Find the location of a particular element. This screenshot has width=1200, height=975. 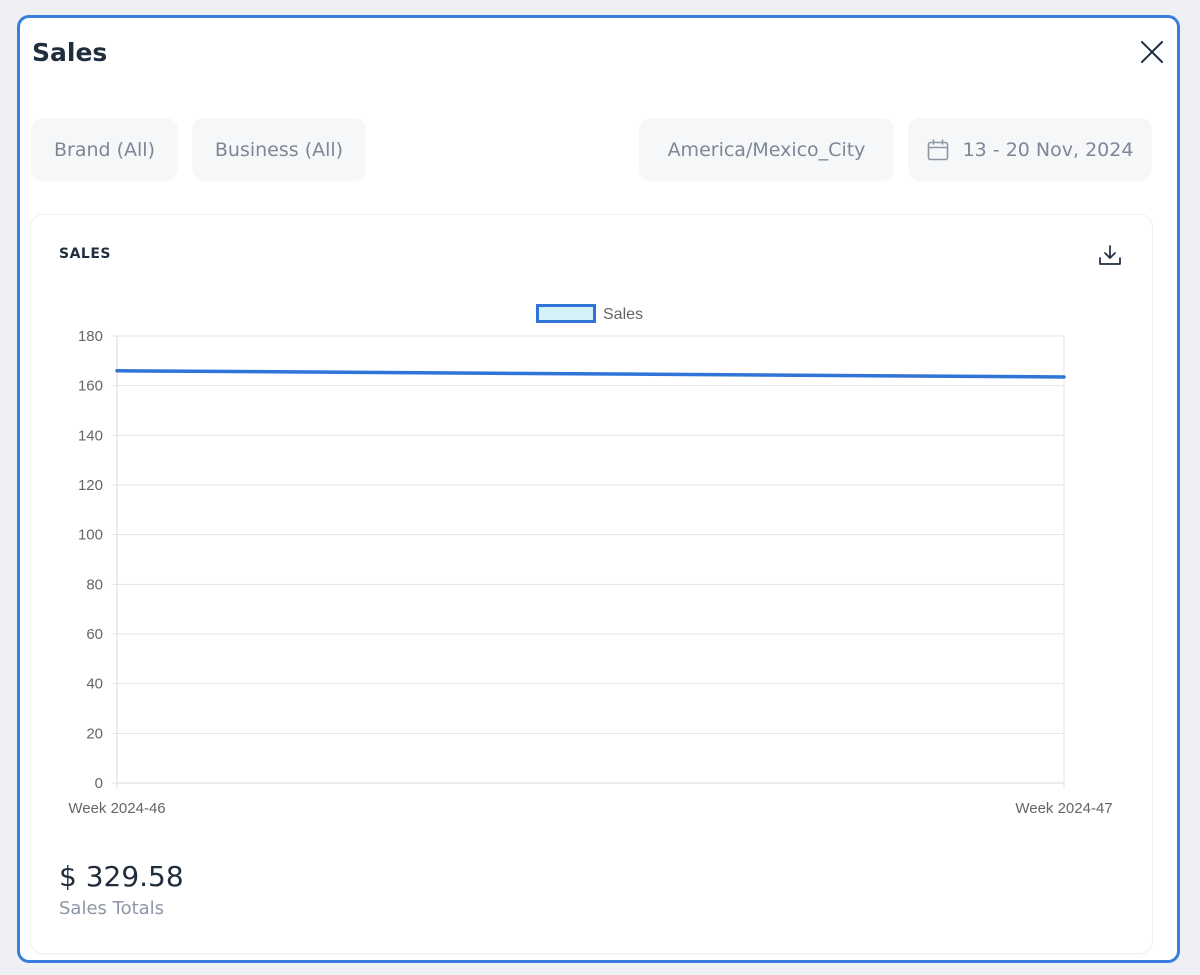

x-tick-label: Week 2024-46 is located at coordinates (116, 808).